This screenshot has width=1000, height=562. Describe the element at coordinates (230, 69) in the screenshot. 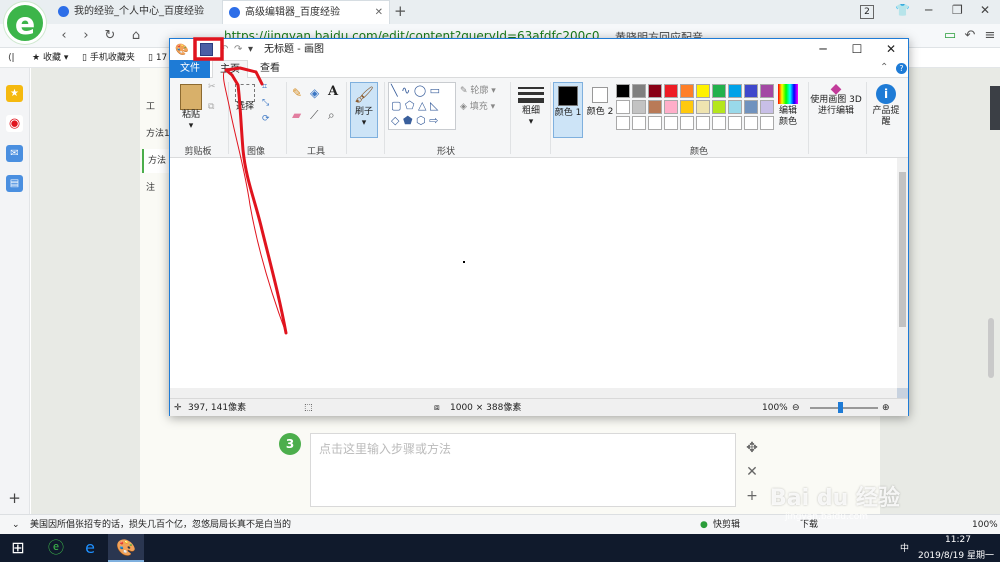

I see `tab-home: 主页` at that location.